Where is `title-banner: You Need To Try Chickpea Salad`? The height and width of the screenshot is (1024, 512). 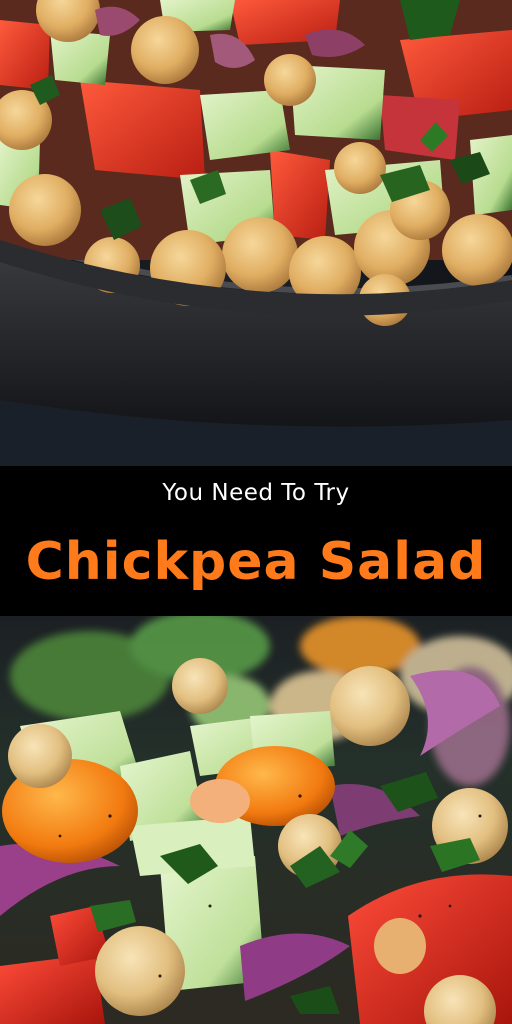 title-banner: You Need To Try Chickpea Salad is located at coordinates (256, 541).